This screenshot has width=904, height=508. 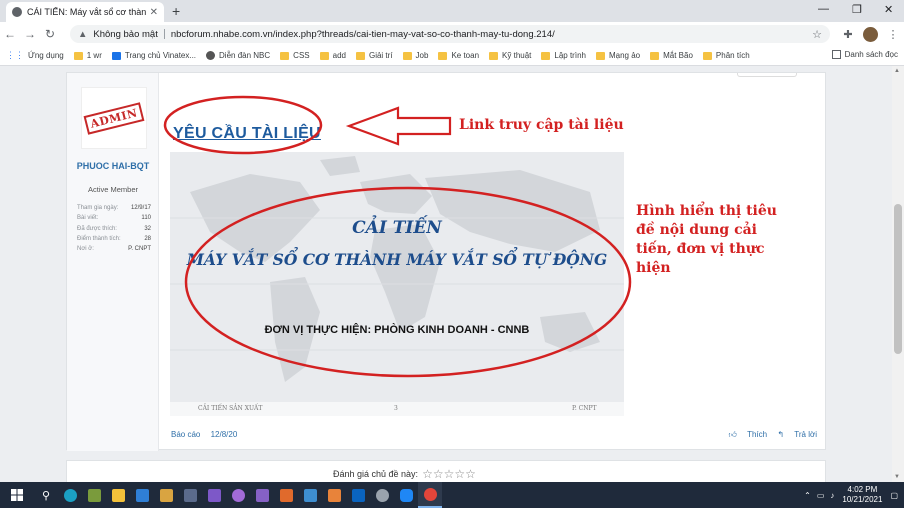 I want to click on avatar: ADMIN, so click(x=114, y=118).